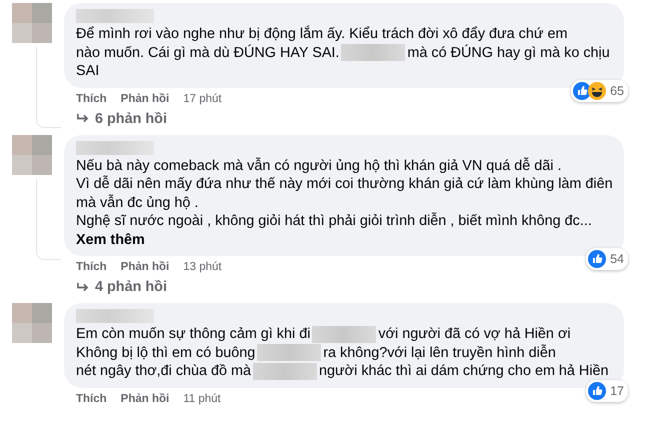  I want to click on view-replies-link: 4 phản hồi, so click(131, 287).